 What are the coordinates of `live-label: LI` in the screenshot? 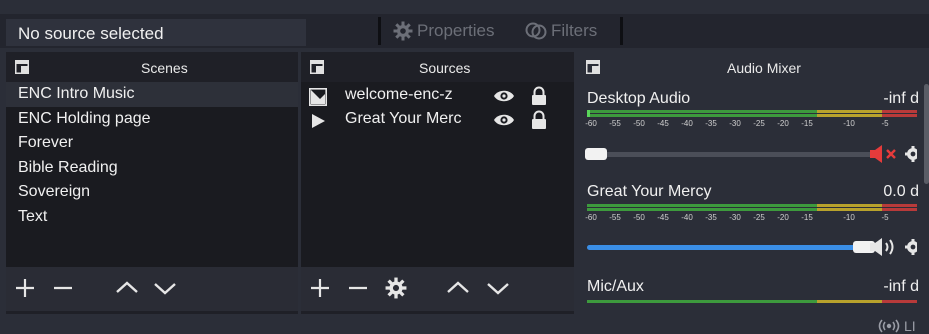 It's located at (910, 326).